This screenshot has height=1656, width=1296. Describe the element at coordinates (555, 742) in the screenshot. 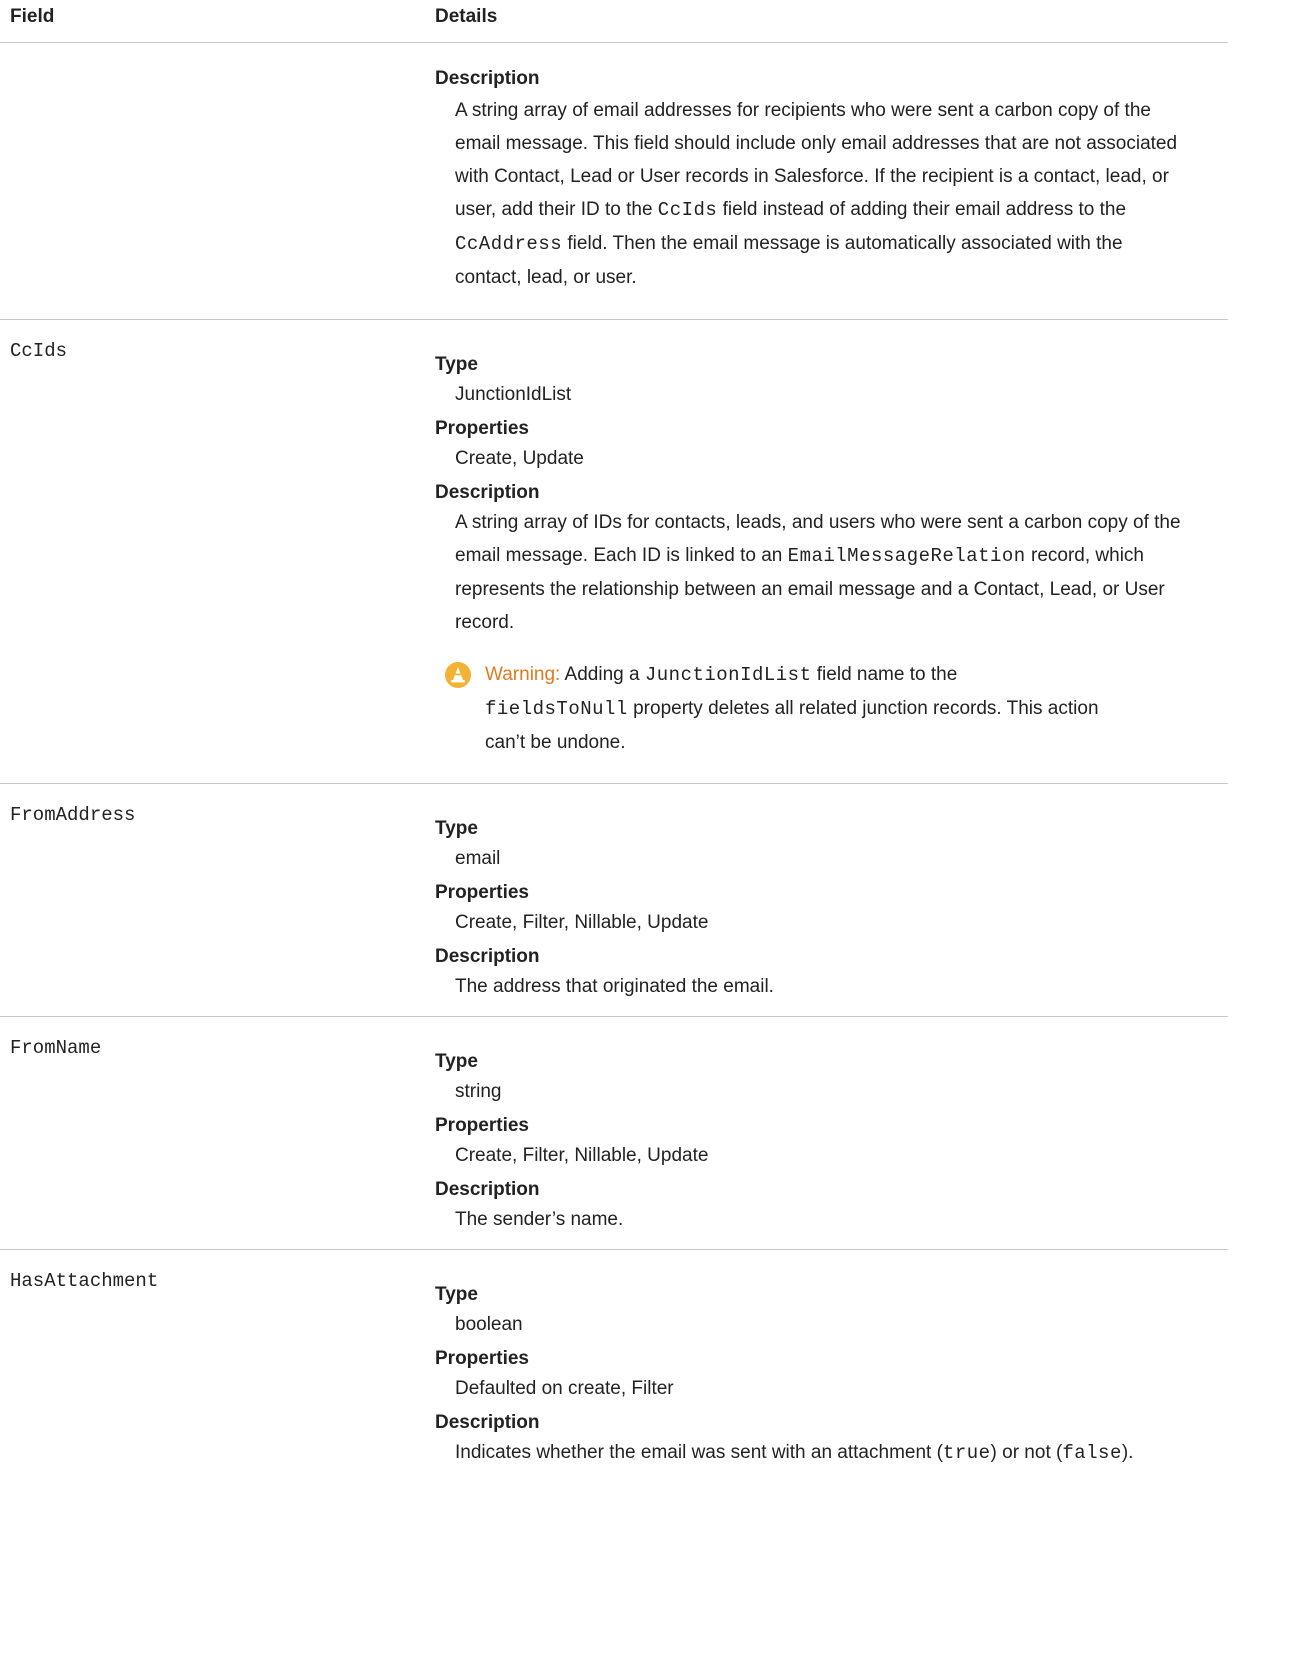

I see `warning-line: can’t be undone.` at that location.